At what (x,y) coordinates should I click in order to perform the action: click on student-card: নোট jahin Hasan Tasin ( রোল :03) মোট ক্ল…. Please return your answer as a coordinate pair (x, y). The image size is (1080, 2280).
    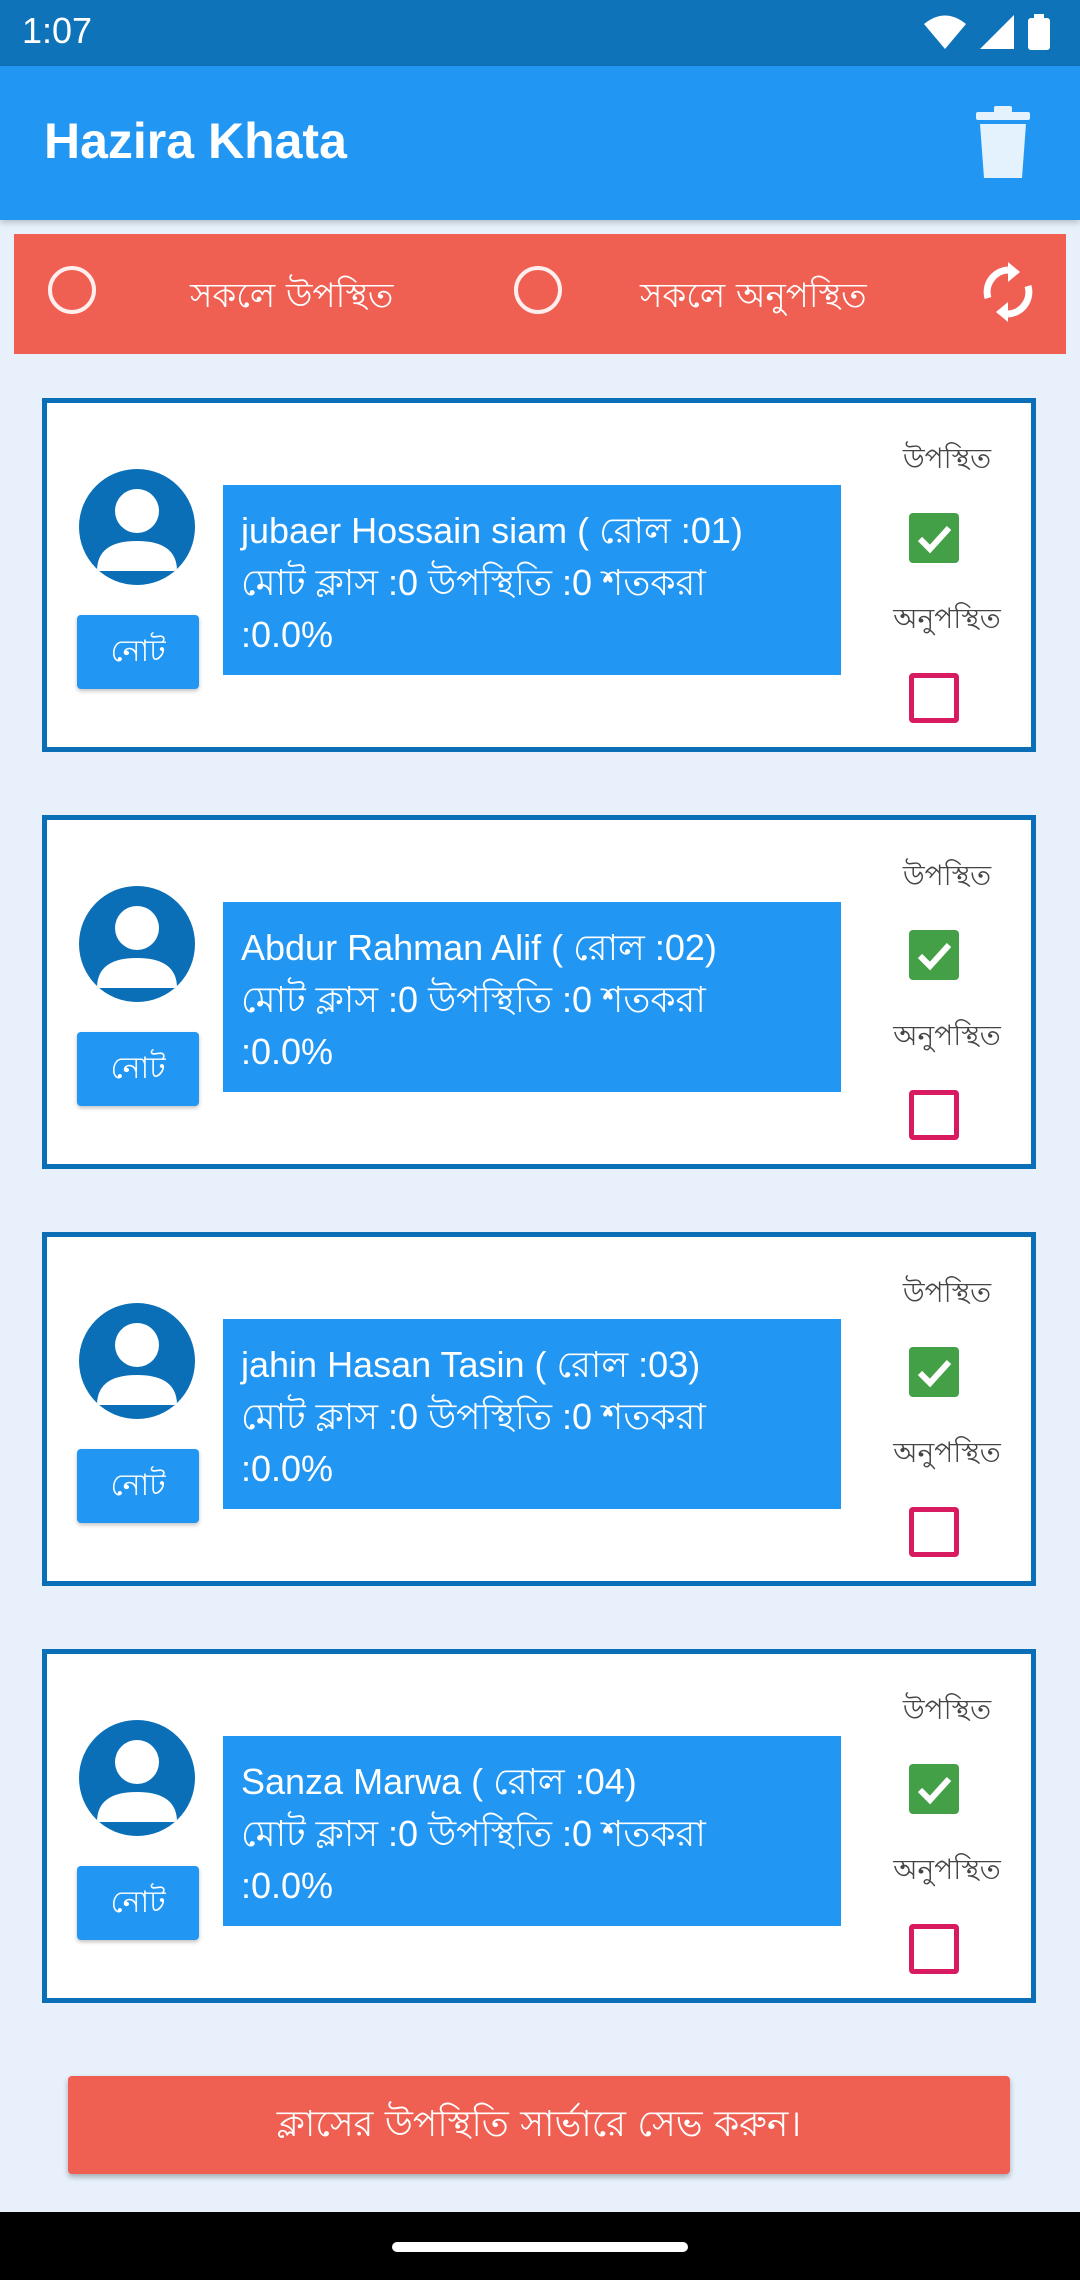
    Looking at the image, I should click on (539, 1409).